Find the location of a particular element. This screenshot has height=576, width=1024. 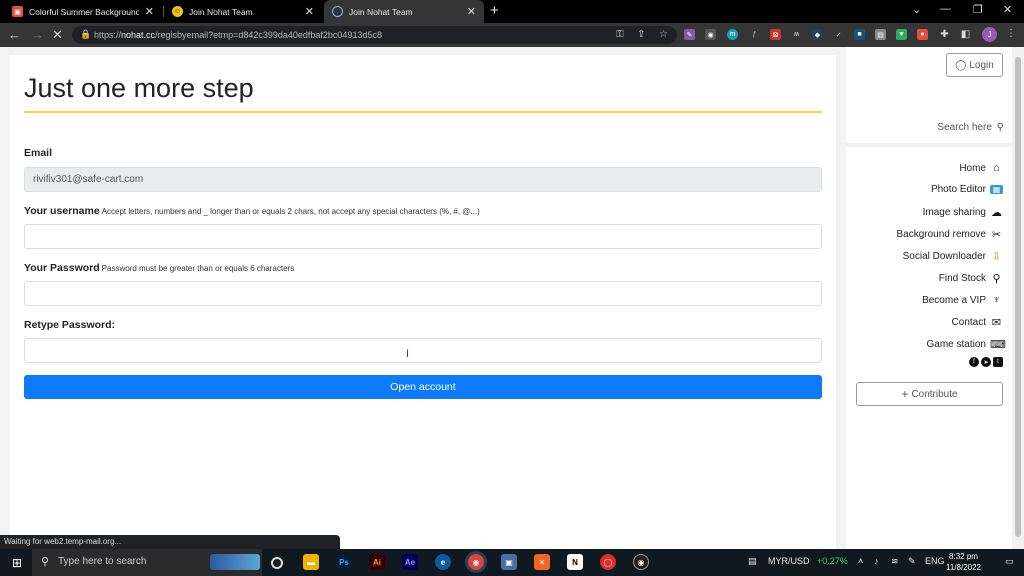

volume-icon: ♪ is located at coordinates (876, 561).